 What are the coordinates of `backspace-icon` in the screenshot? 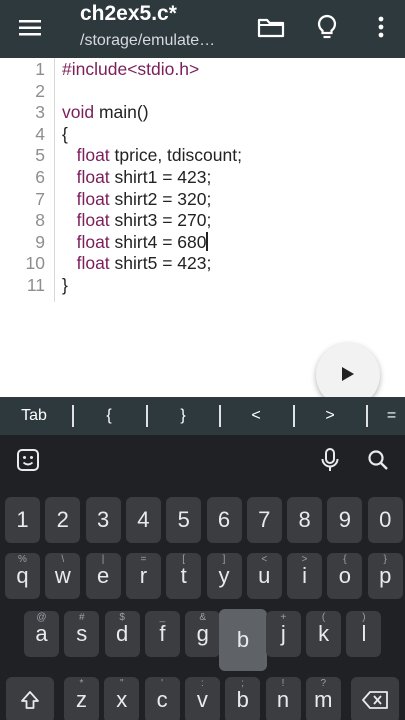 It's located at (375, 700).